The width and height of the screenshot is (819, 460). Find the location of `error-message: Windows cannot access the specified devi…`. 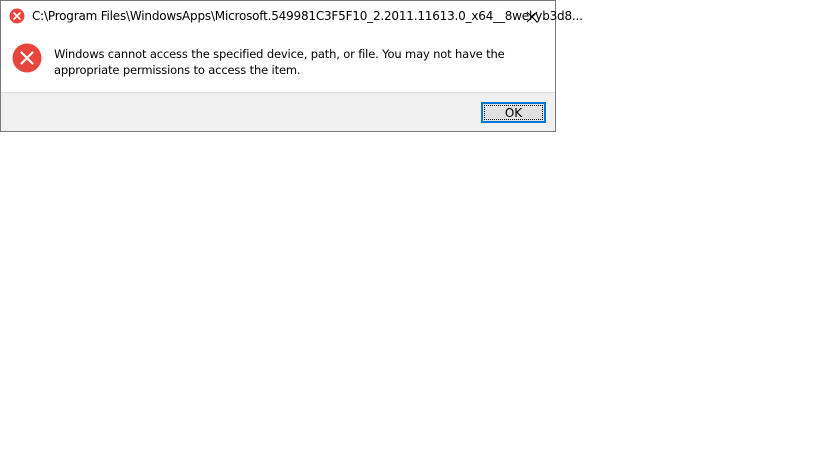

error-message: Windows cannot access the specified devi… is located at coordinates (279, 62).